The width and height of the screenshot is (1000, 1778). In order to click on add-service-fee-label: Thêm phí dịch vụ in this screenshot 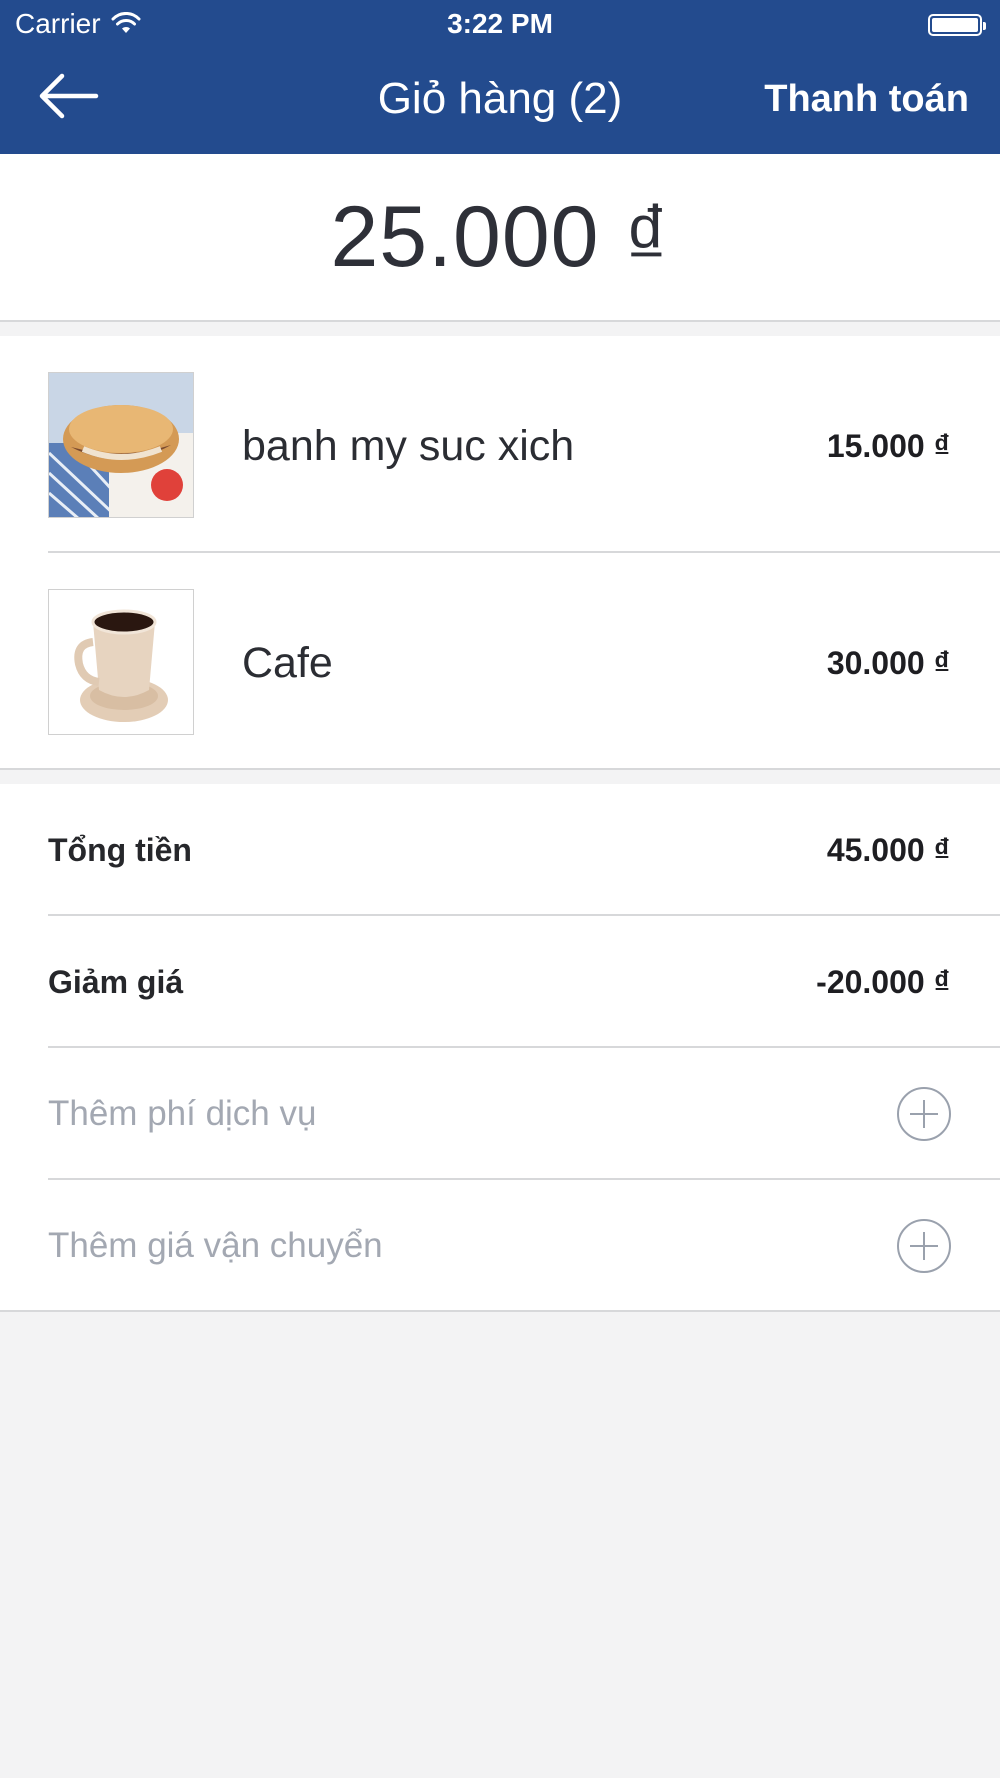, I will do `click(182, 1113)`.